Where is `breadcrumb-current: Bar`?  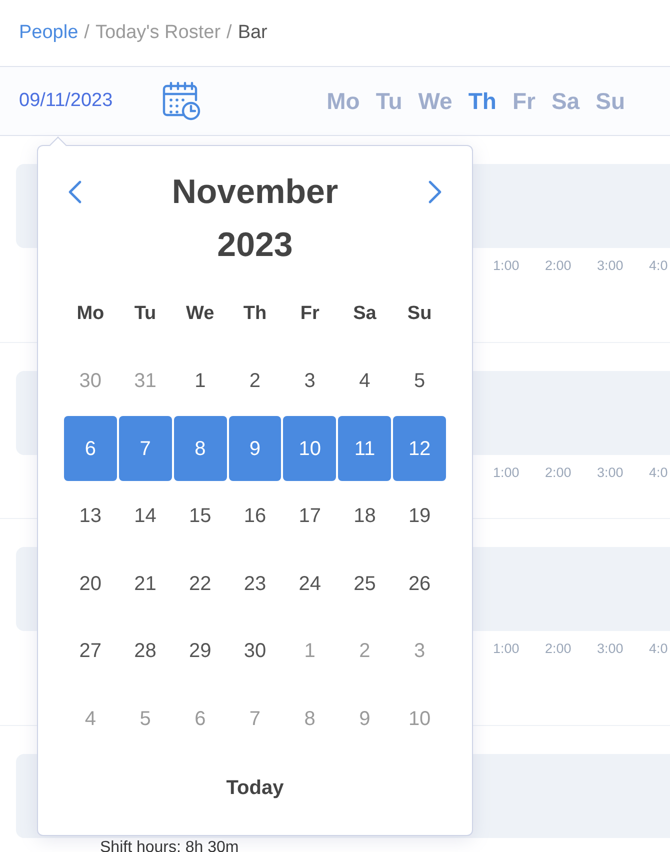
breadcrumb-current: Bar is located at coordinates (253, 32).